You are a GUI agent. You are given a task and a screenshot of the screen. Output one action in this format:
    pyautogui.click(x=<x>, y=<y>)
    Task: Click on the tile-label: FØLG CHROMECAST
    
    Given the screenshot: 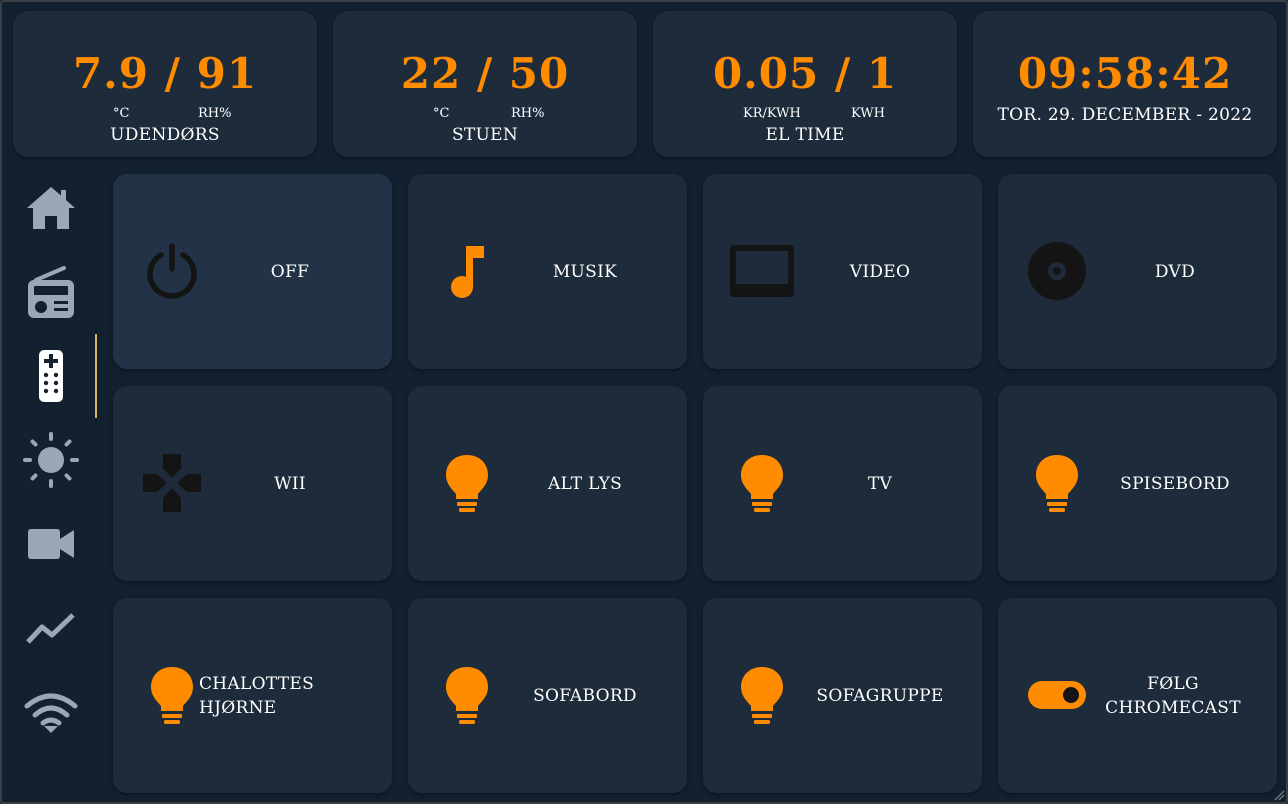 What is the action you would take?
    pyautogui.click(x=1173, y=695)
    